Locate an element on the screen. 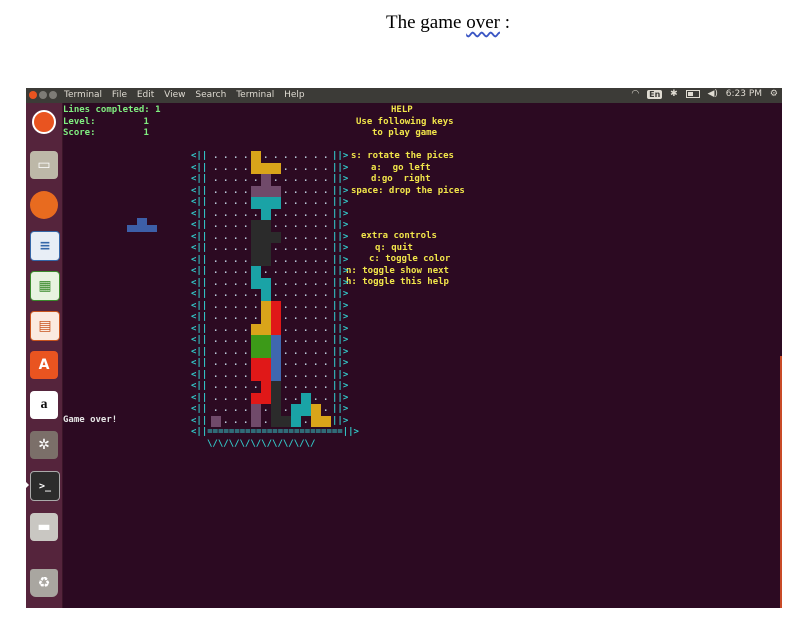 The width and height of the screenshot is (806, 636). wifi-icon: ◠ is located at coordinates (635, 94).